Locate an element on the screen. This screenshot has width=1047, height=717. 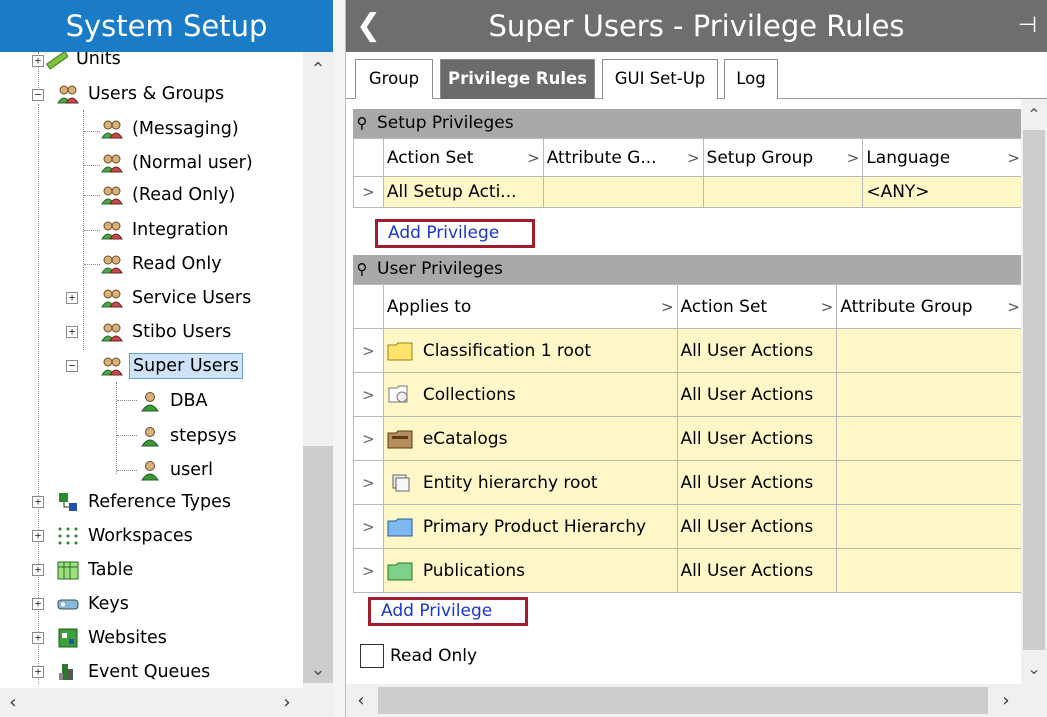
tree-item-websites: Websites is located at coordinates (113, 638).